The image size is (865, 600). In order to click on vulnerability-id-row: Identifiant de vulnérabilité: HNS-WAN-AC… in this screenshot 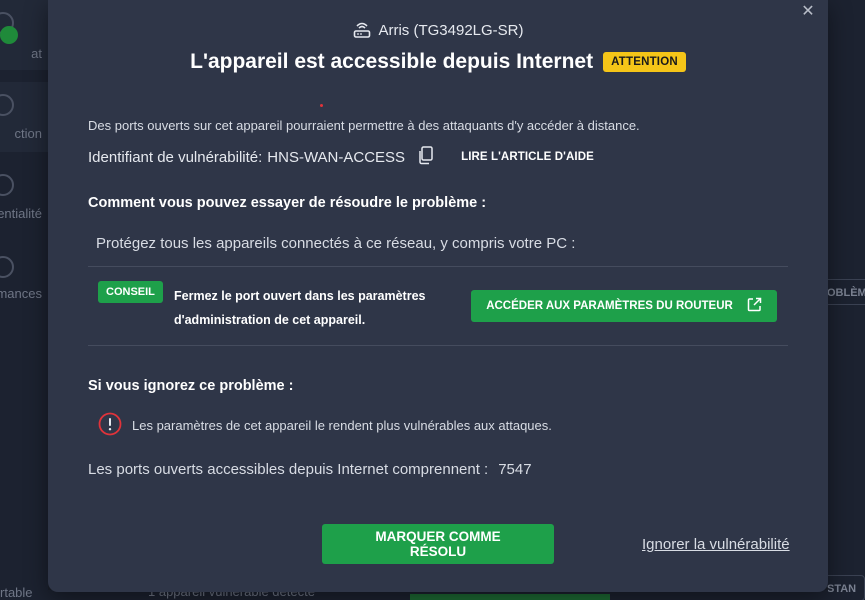, I will do `click(341, 157)`.